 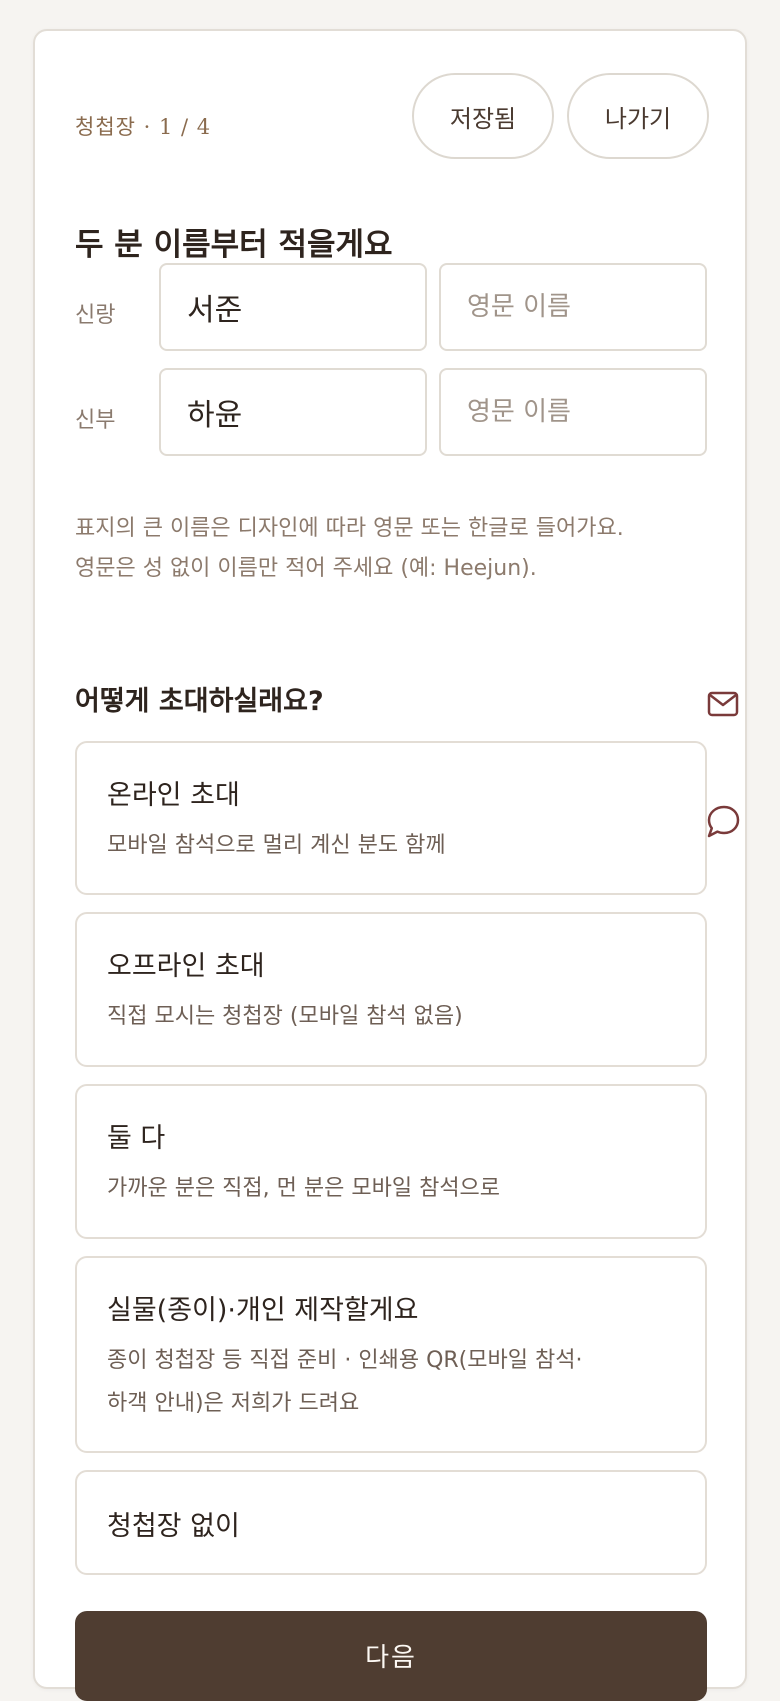 I want to click on mail-icon-svg, so click(x=723, y=704).